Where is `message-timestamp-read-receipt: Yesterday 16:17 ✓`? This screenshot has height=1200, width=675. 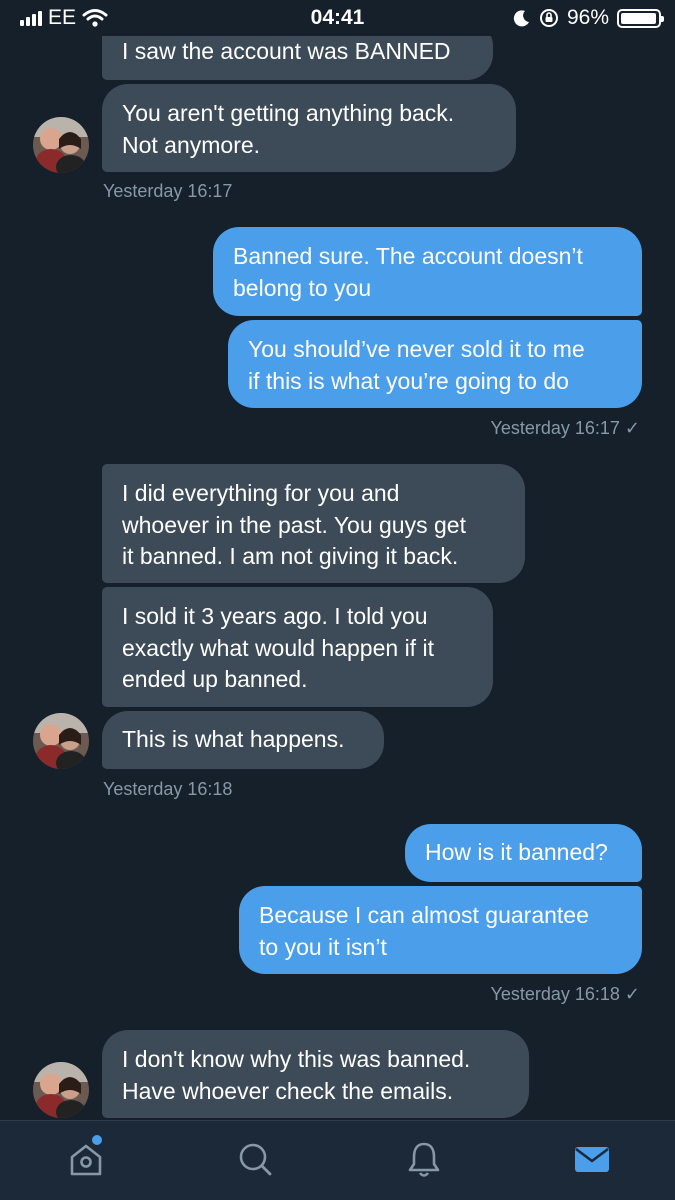 message-timestamp-read-receipt: Yesterday 16:17 ✓ is located at coordinates (565, 428).